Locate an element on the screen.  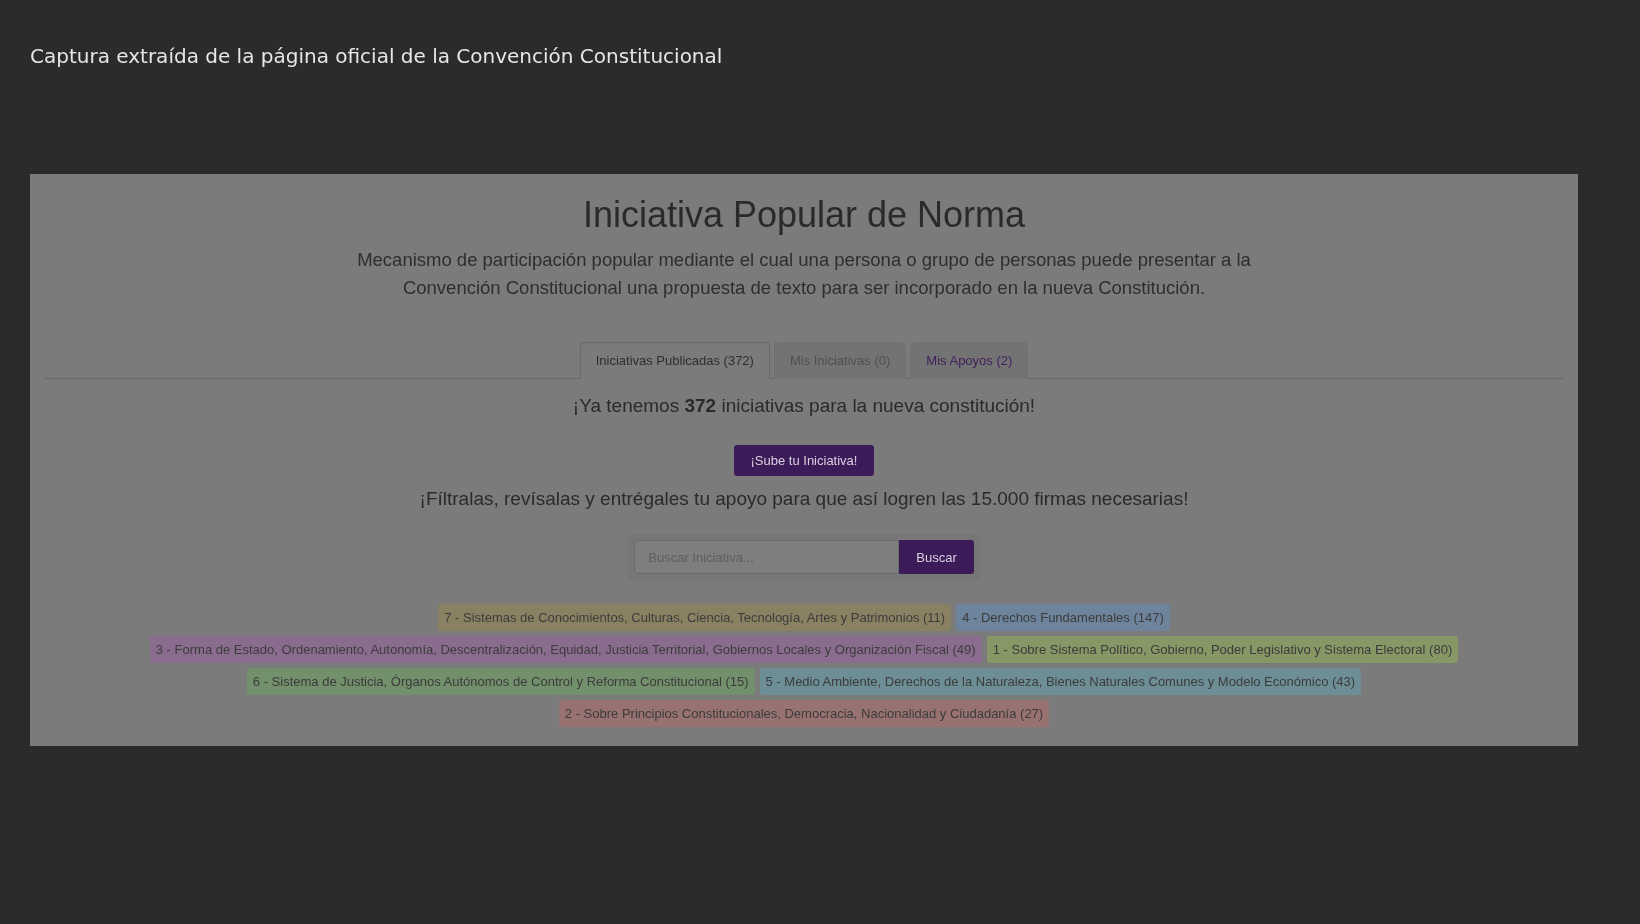
upload-button: ¡Sube tu Iniciativa! is located at coordinates (804, 460).